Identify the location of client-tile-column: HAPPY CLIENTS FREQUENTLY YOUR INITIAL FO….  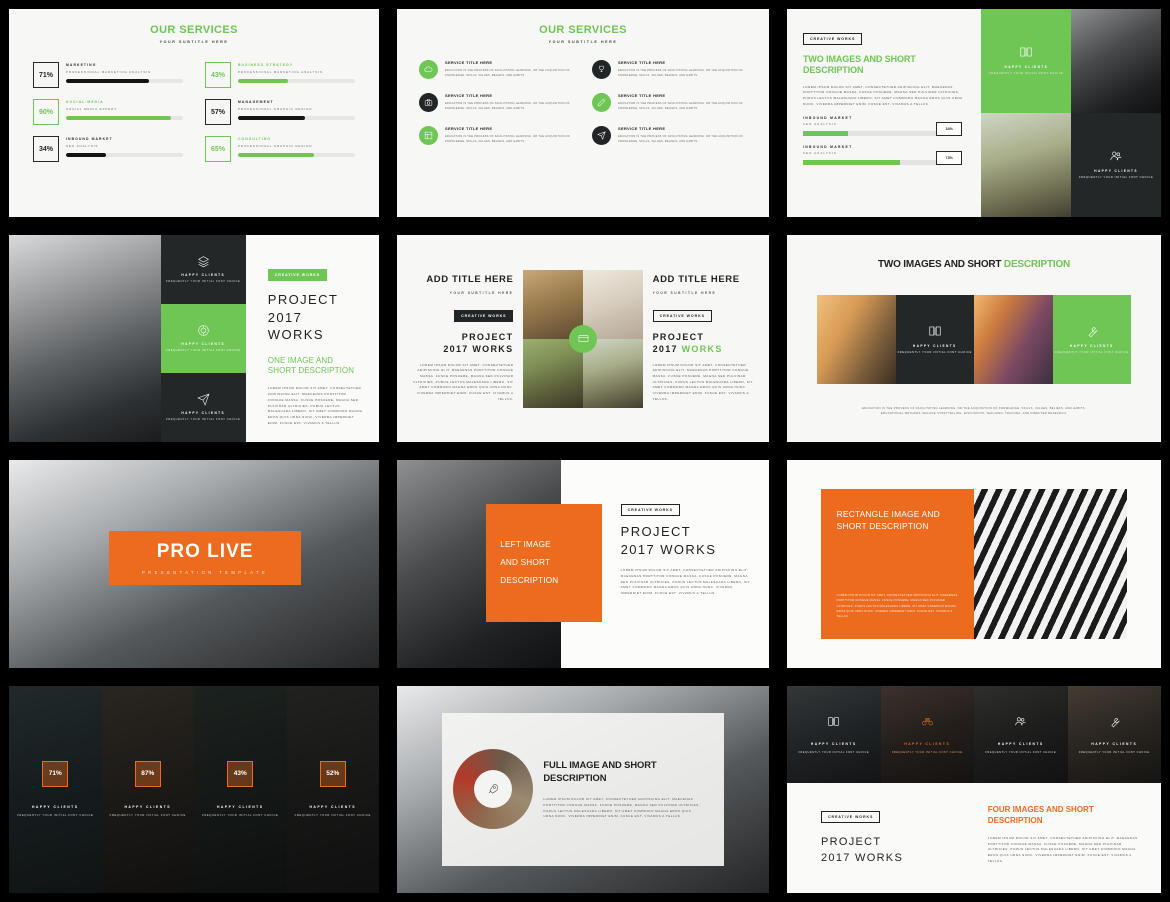
(203, 338).